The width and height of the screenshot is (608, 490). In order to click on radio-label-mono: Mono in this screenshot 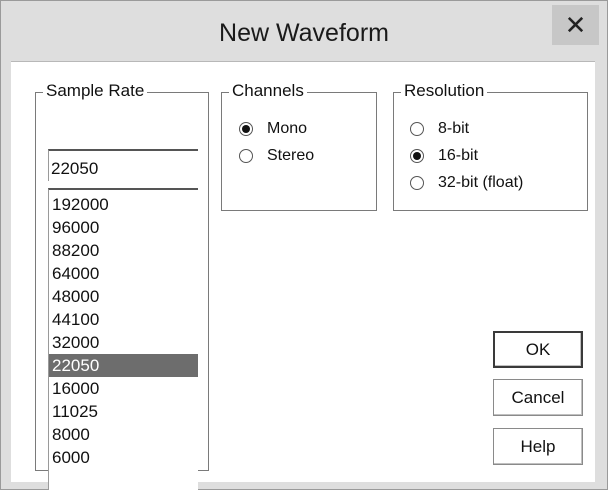, I will do `click(287, 128)`.